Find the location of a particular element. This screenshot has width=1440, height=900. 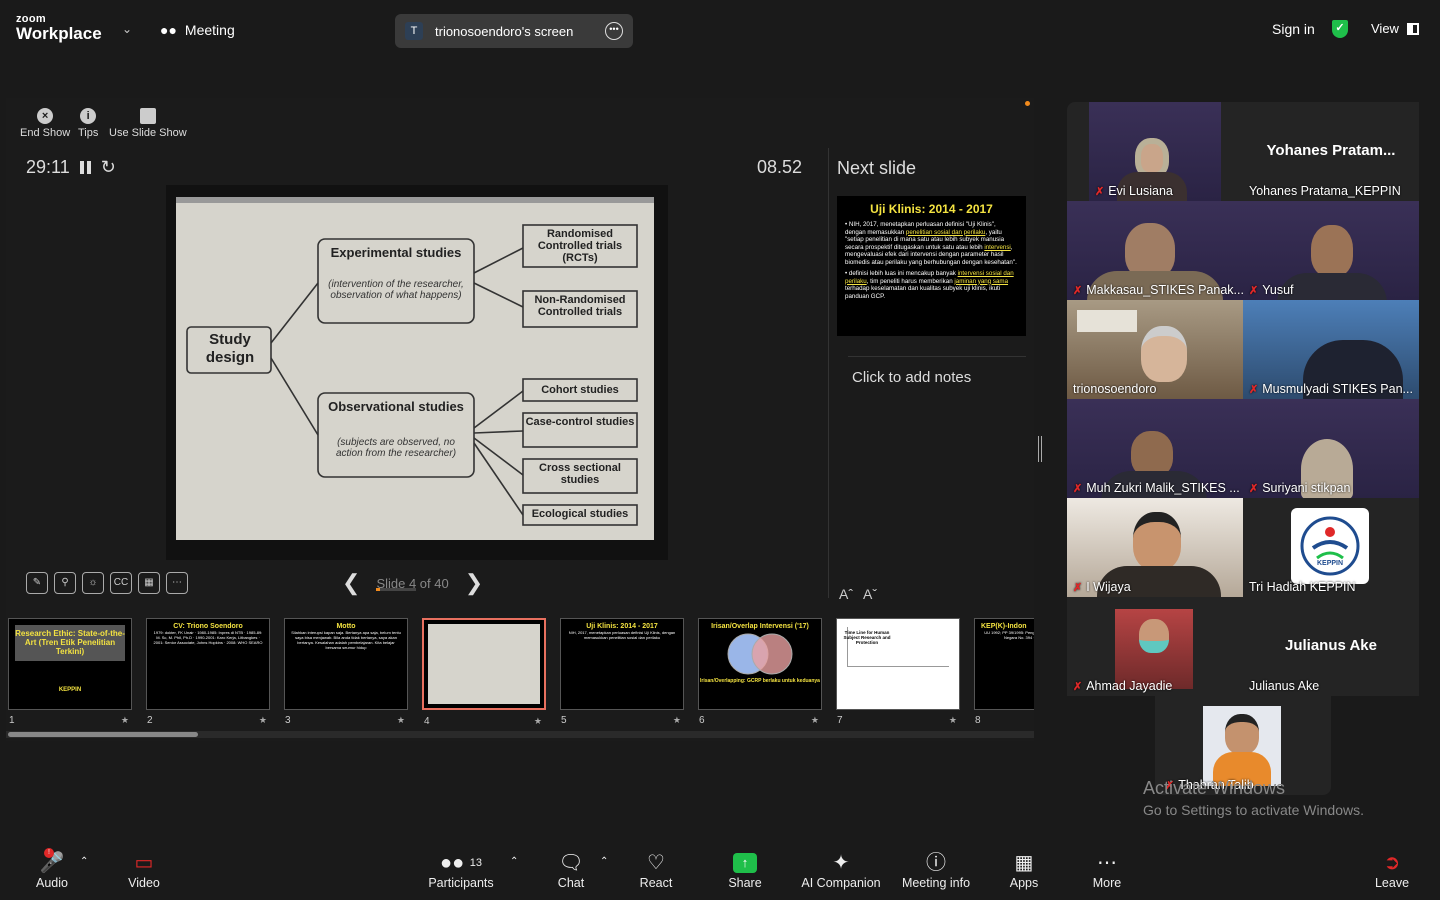

more-icon: ⋯ is located at coordinates (177, 583).